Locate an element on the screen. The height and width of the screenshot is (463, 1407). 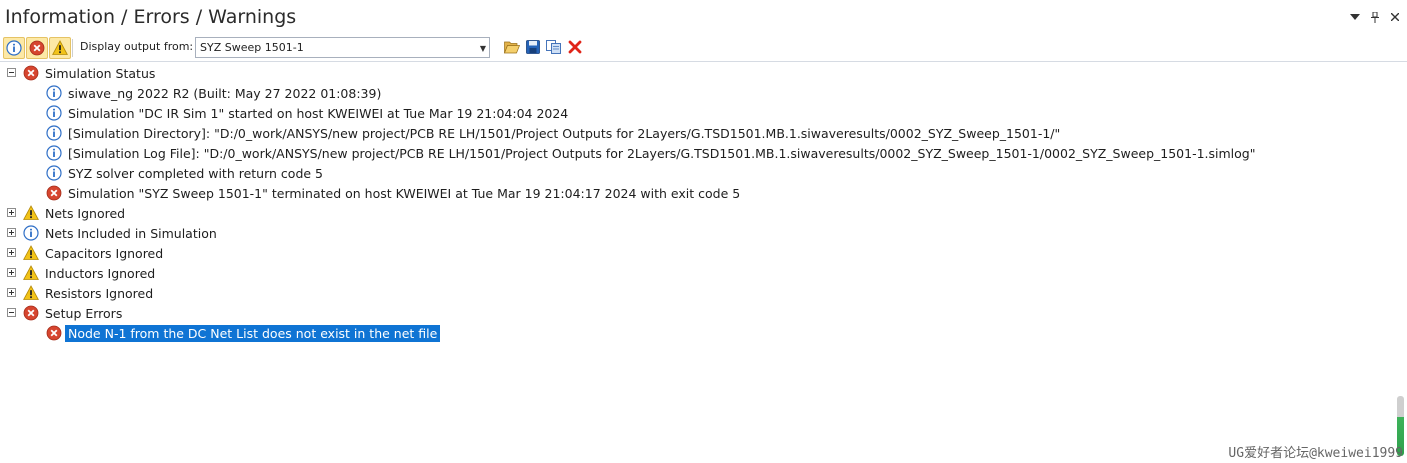
tree-group-row: Nets Included in Simulation is located at coordinates (697, 233).